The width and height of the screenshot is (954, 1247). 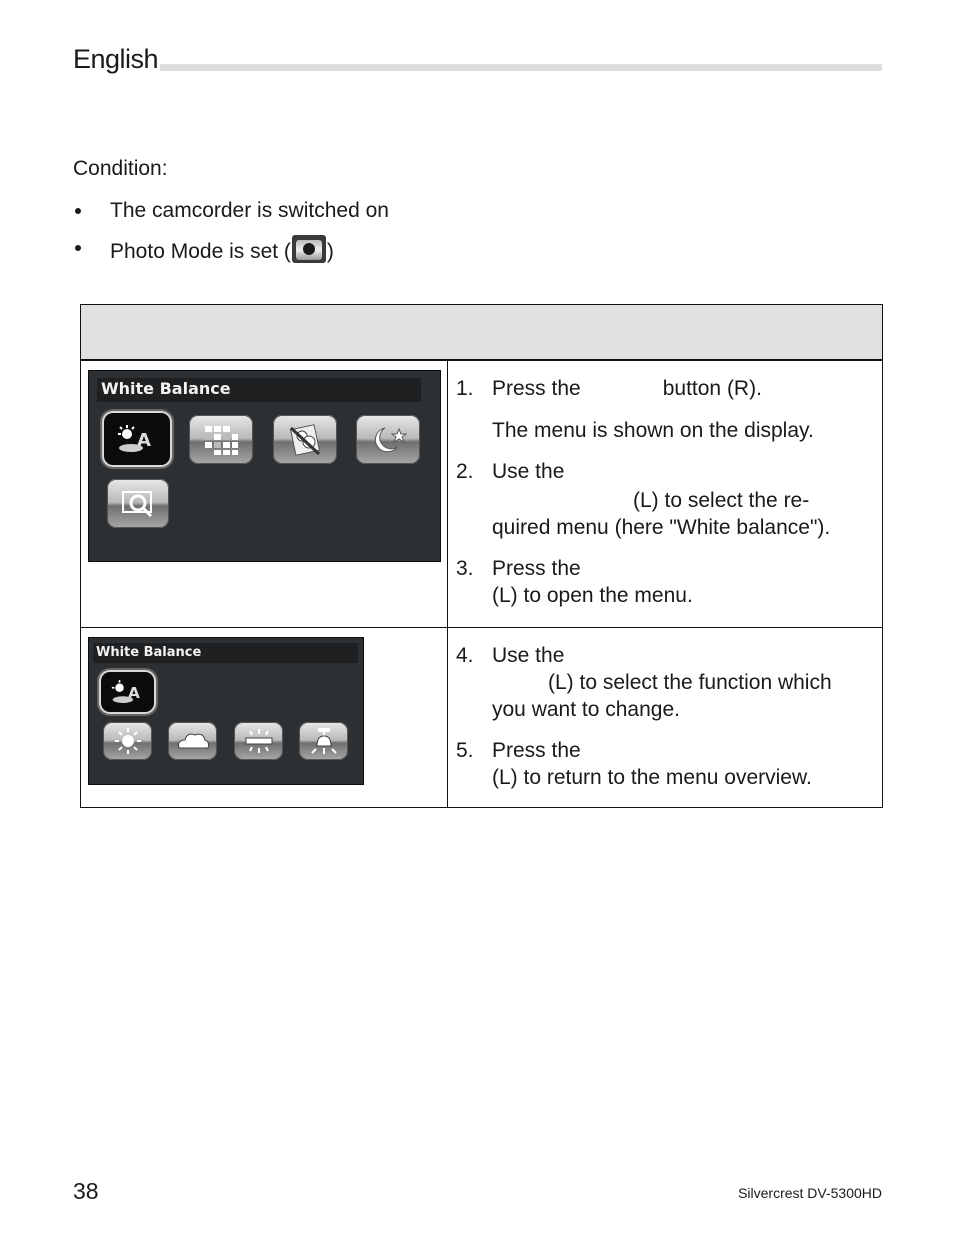 I want to click on product-model: Silvercrest DV-5300HD, so click(x=810, y=1193).